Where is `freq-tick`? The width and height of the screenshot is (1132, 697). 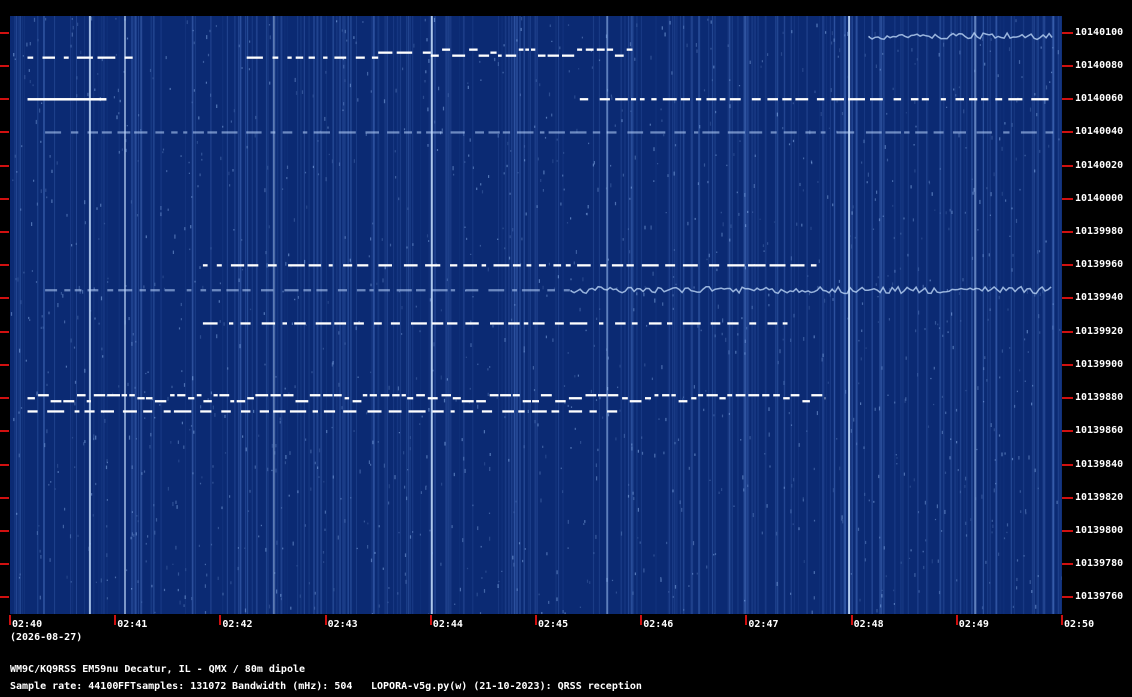 freq-tick is located at coordinates (4, 65).